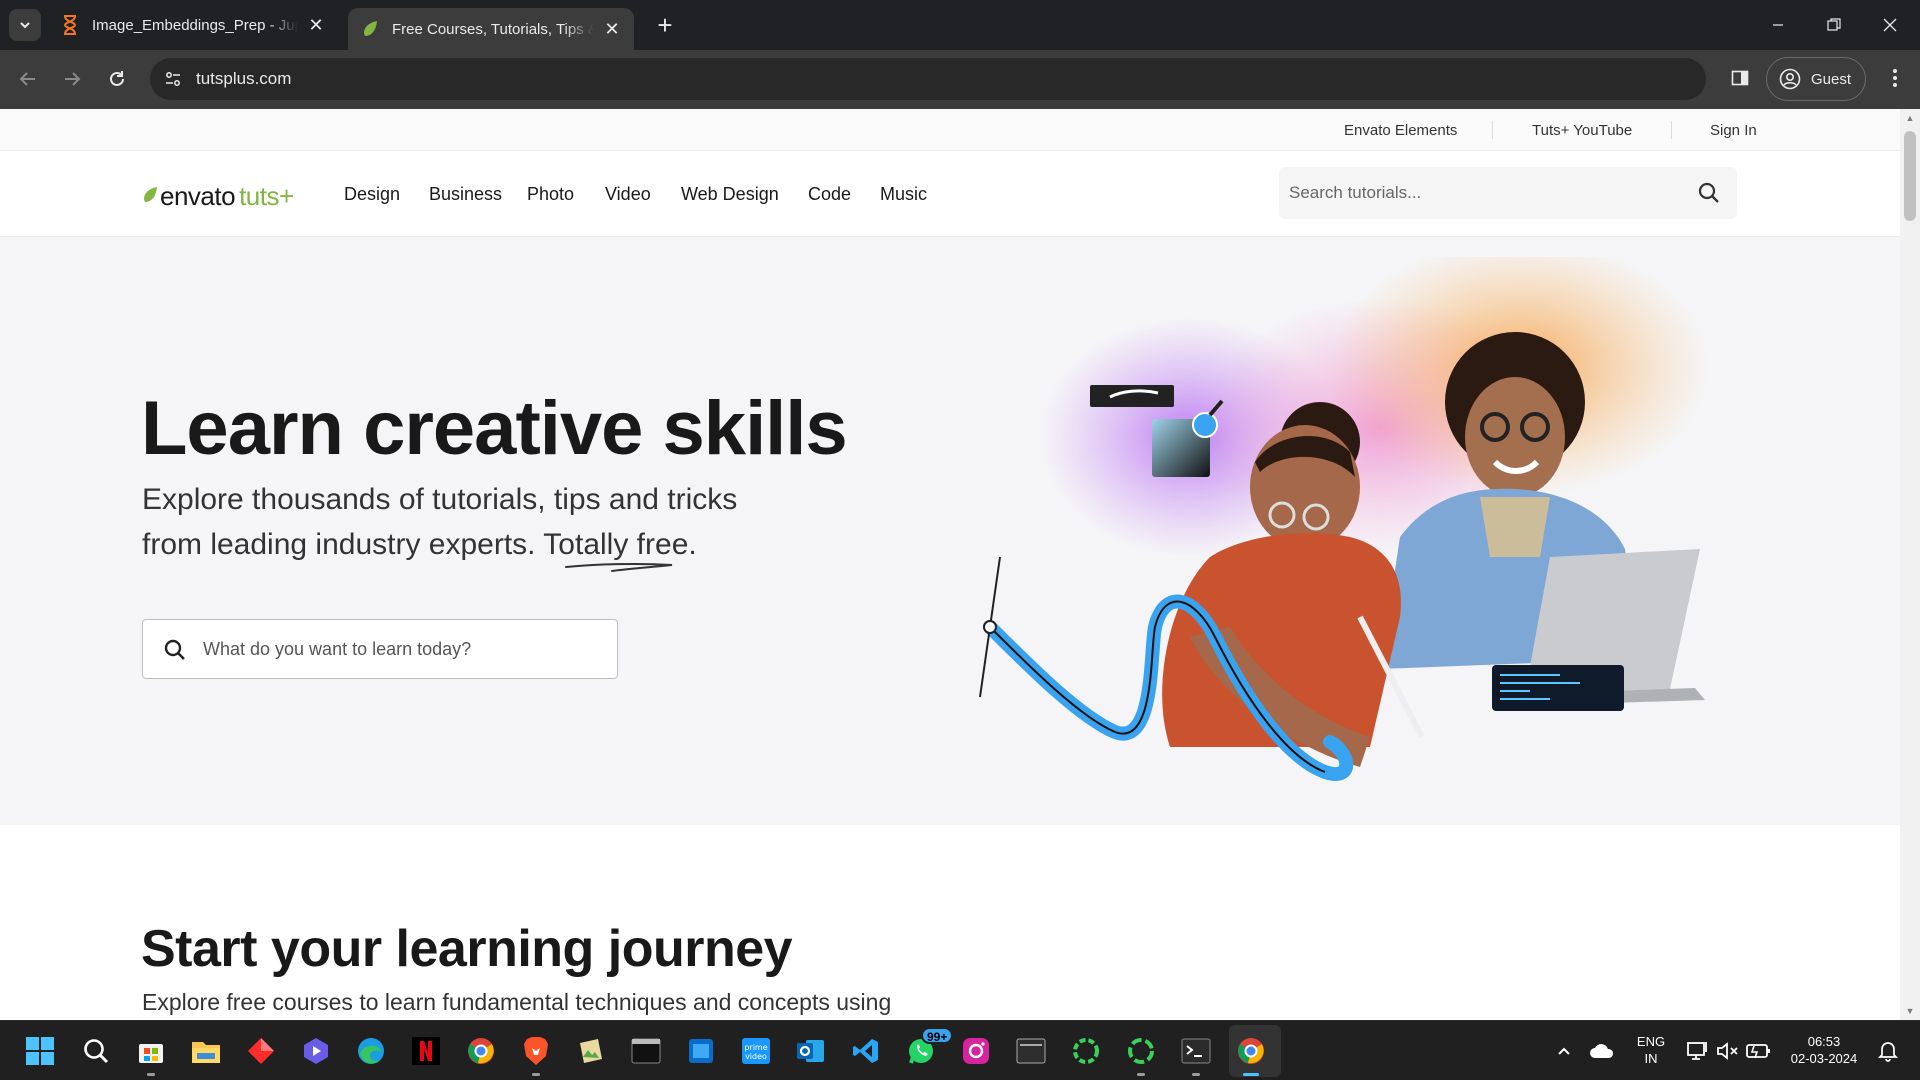 Image resolution: width=1920 pixels, height=1080 pixels. What do you see at coordinates (1564, 1051) in the screenshot?
I see `chevron-up-icon` at bounding box center [1564, 1051].